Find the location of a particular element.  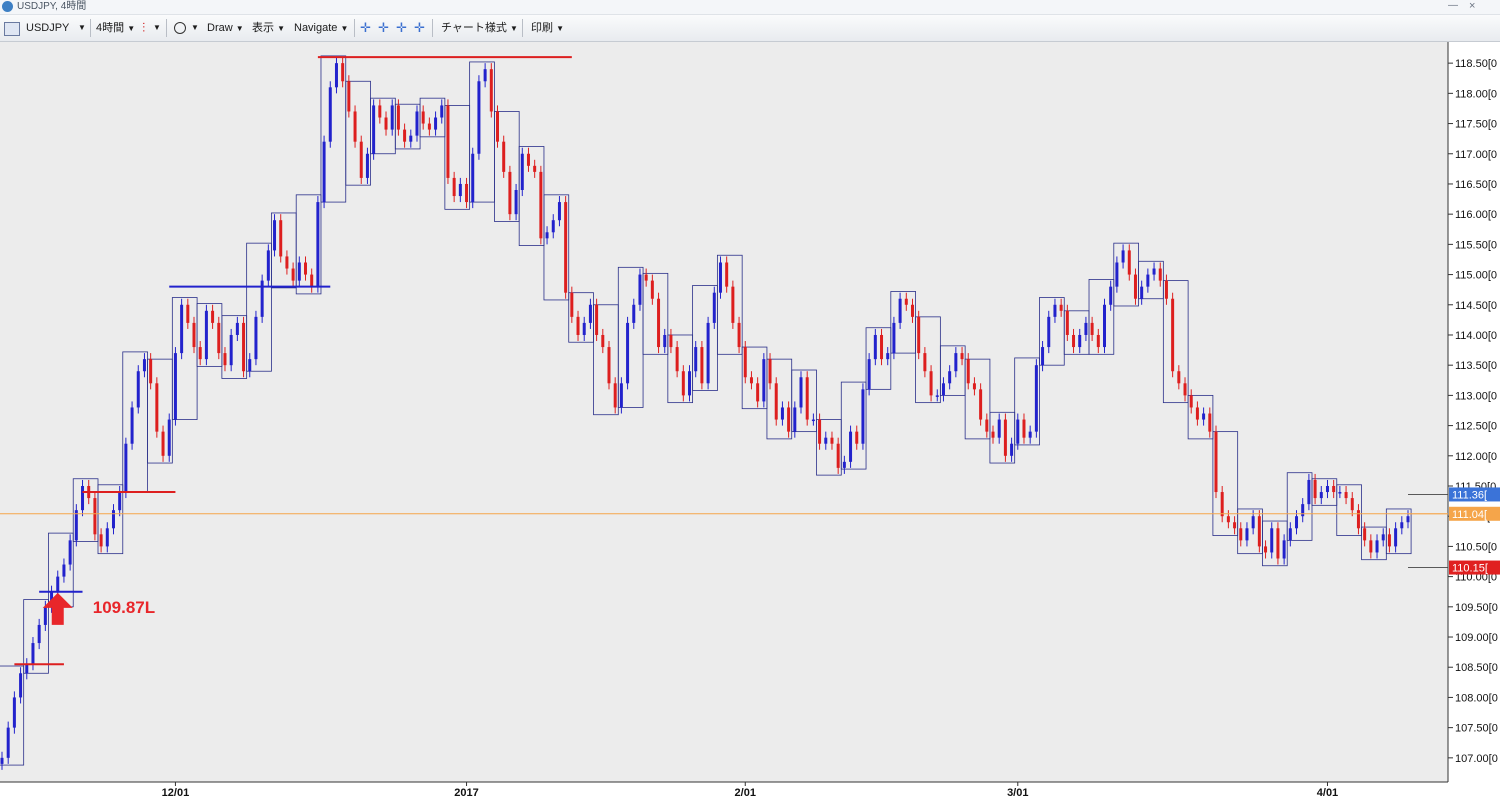

timeframe-label: 4時間 is located at coordinates (110, 28).